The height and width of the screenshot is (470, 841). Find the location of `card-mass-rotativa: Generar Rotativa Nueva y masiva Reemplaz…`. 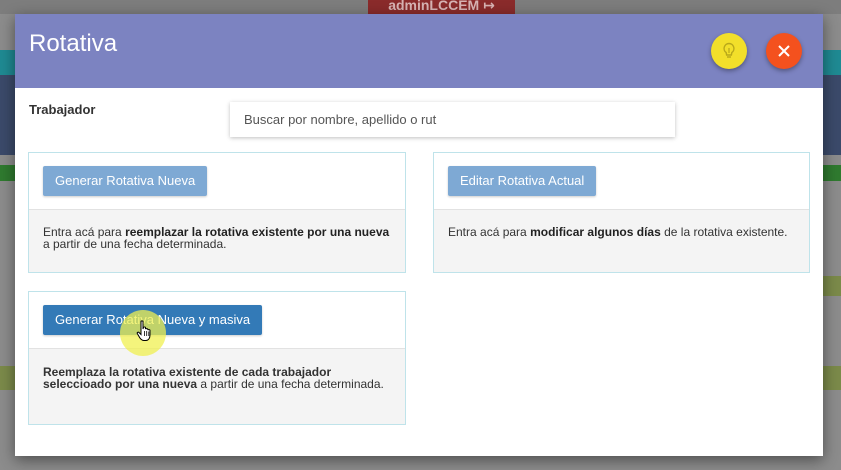

card-mass-rotativa: Generar Rotativa Nueva y masiva Reemplaz… is located at coordinates (217, 358).